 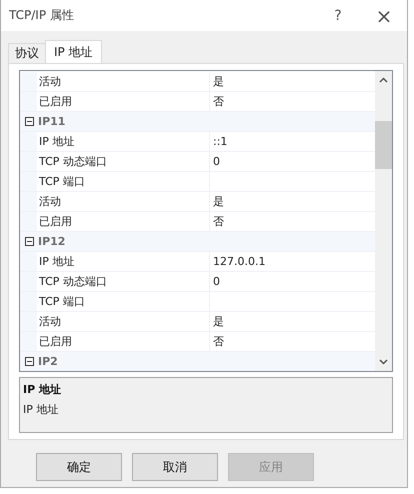 What do you see at coordinates (42, 15) in the screenshot?
I see `window-title: TCP/IP 属性` at bounding box center [42, 15].